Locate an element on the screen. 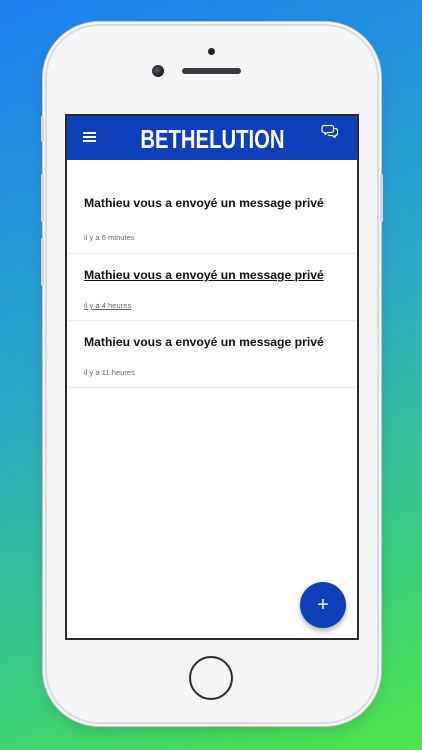  proximity-sensor is located at coordinates (211, 51).